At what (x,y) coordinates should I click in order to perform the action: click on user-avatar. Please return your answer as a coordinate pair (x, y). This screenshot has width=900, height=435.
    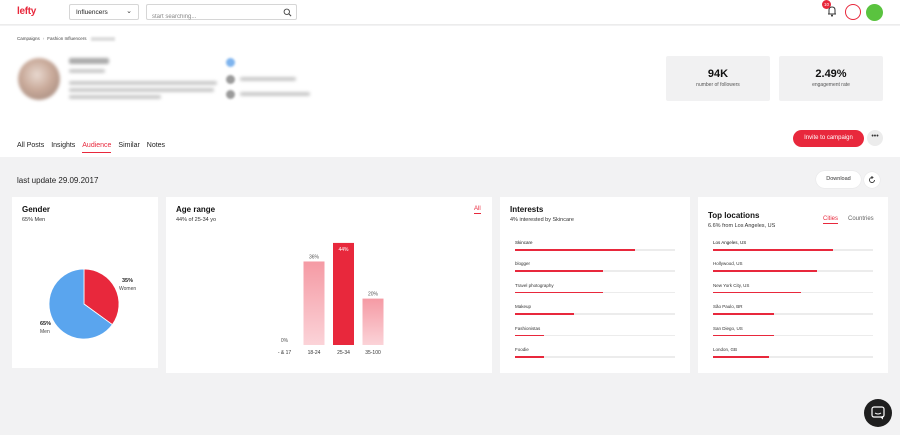
    Looking at the image, I should click on (874, 12).